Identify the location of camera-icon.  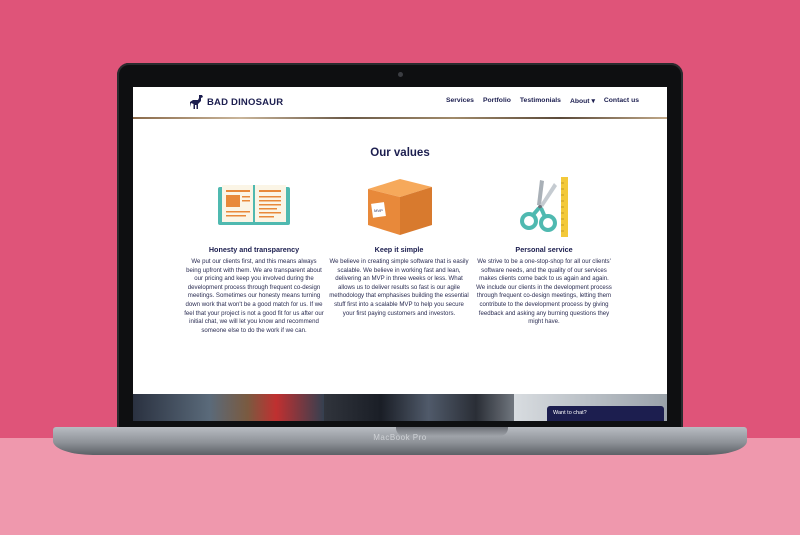
(400, 74).